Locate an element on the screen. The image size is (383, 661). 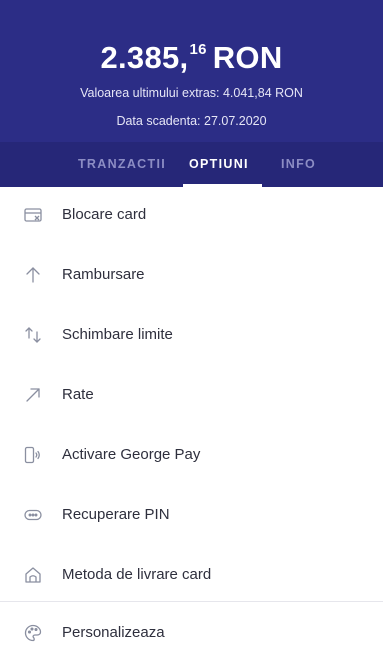
balance-amount: 2.385,16 RON is located at coordinates (191, 54).